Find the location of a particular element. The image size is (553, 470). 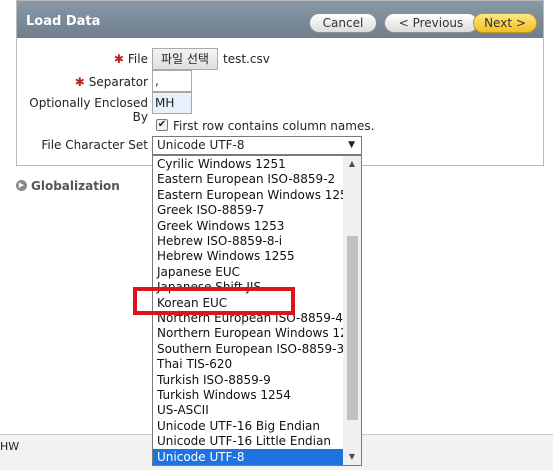

first-row-checkbox: ✔ is located at coordinates (162, 125).